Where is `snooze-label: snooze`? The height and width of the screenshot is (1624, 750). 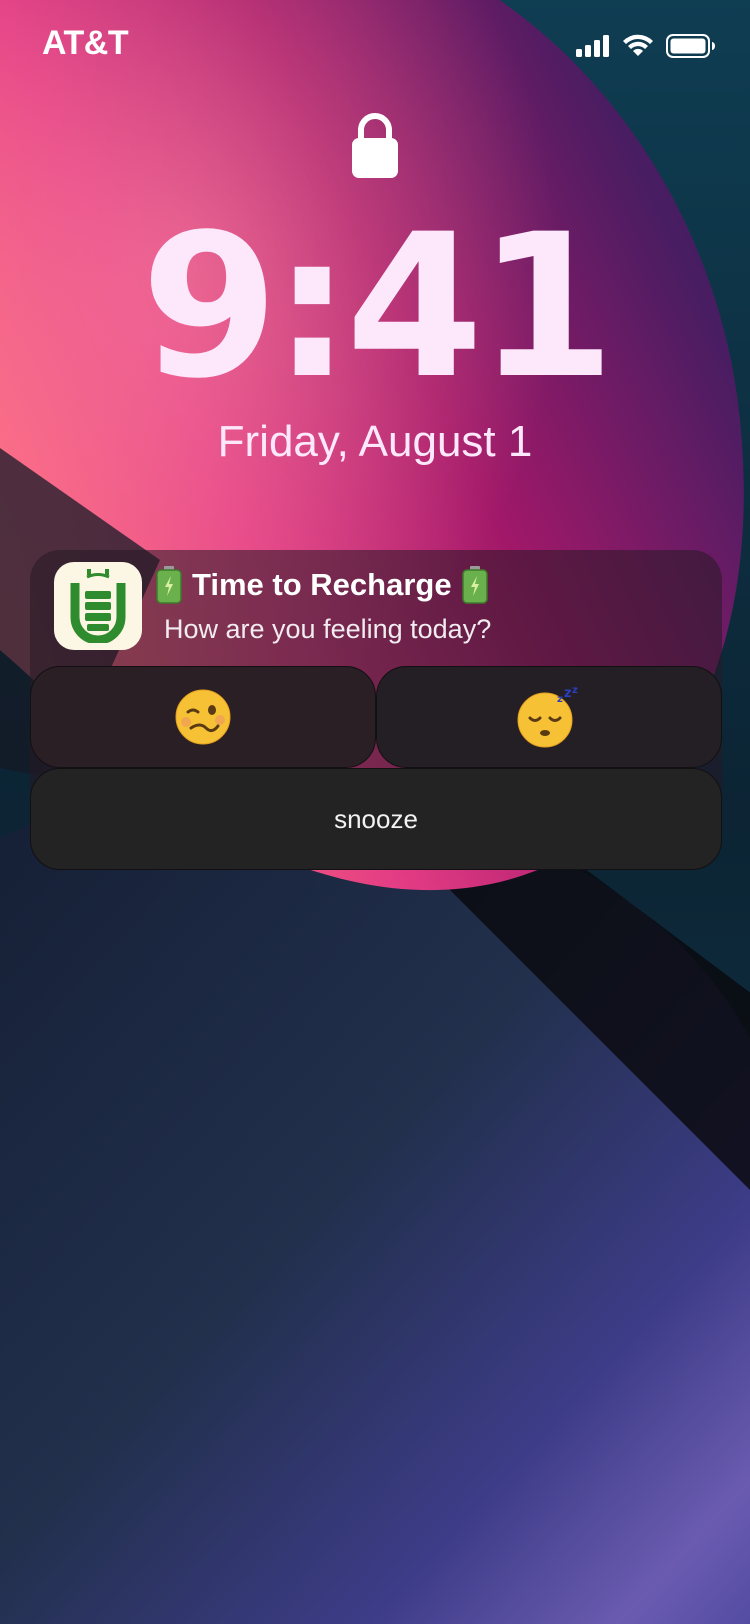 snooze-label: snooze is located at coordinates (376, 818).